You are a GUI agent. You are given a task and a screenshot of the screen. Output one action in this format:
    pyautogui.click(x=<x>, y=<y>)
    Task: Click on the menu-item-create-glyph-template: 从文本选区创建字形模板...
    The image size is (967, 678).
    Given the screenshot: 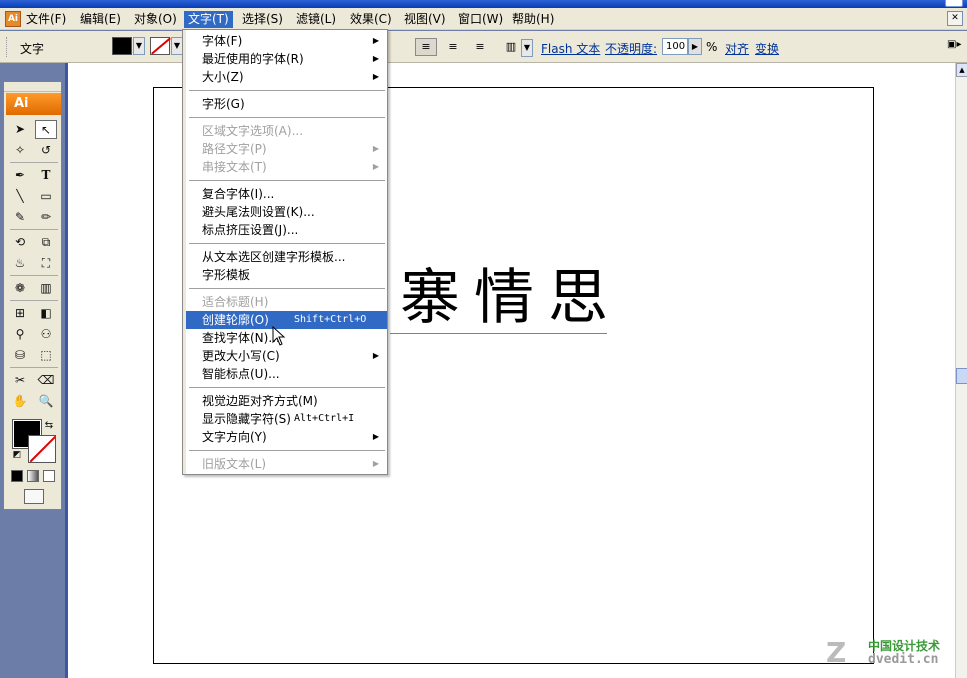 What is the action you would take?
    pyautogui.click(x=286, y=257)
    